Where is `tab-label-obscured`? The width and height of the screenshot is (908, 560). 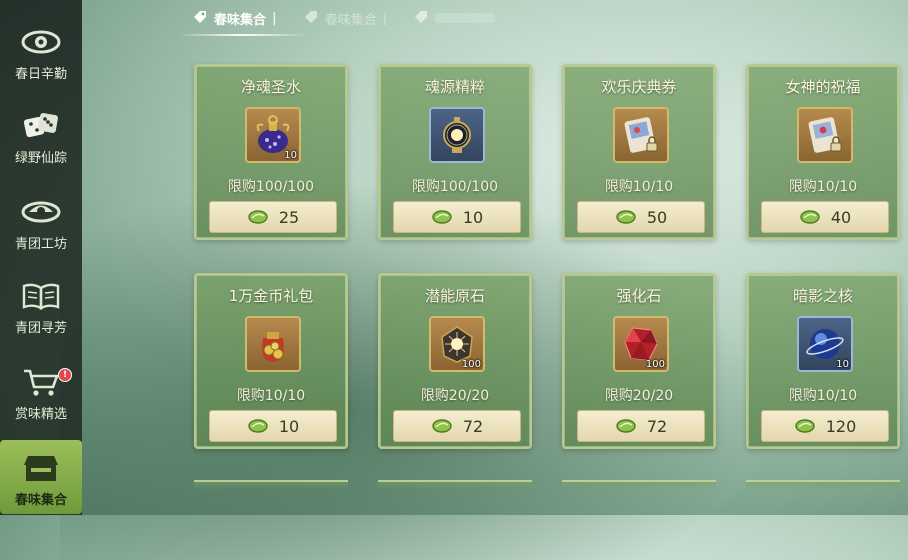 tab-label-obscured is located at coordinates (465, 18).